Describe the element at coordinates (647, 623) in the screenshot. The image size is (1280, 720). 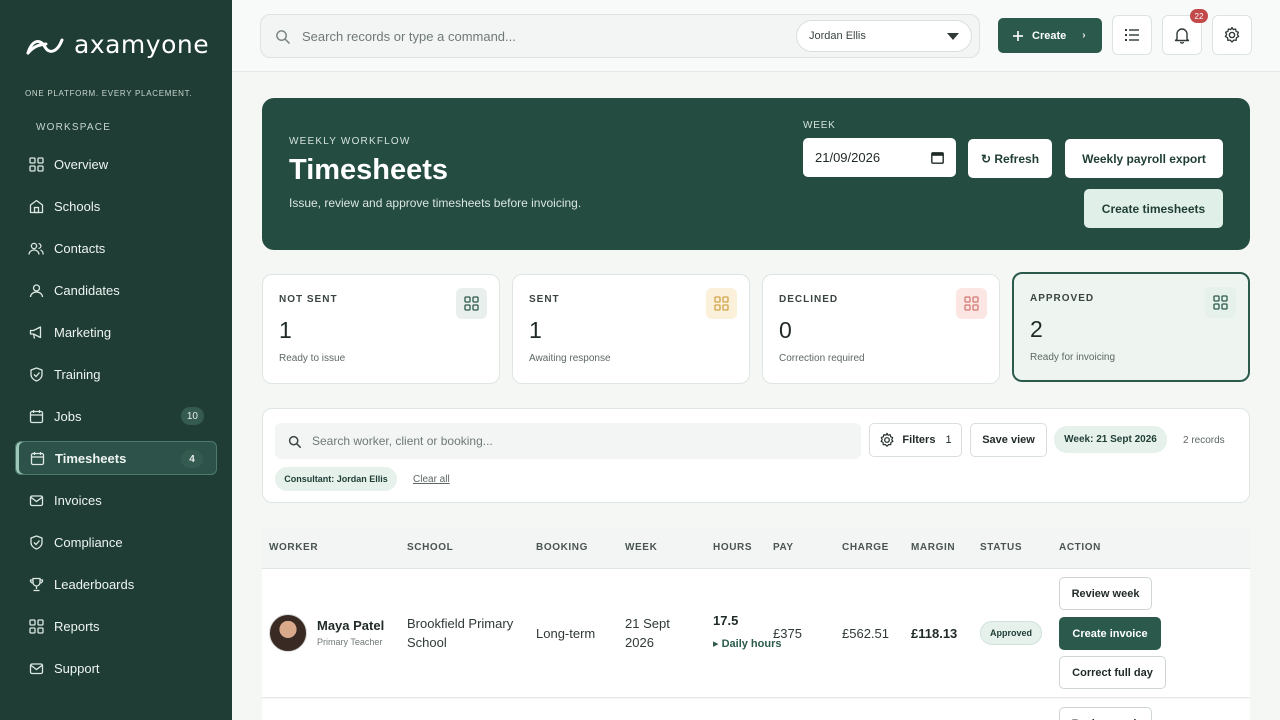
I see `week-line-1: 21 Sept` at that location.